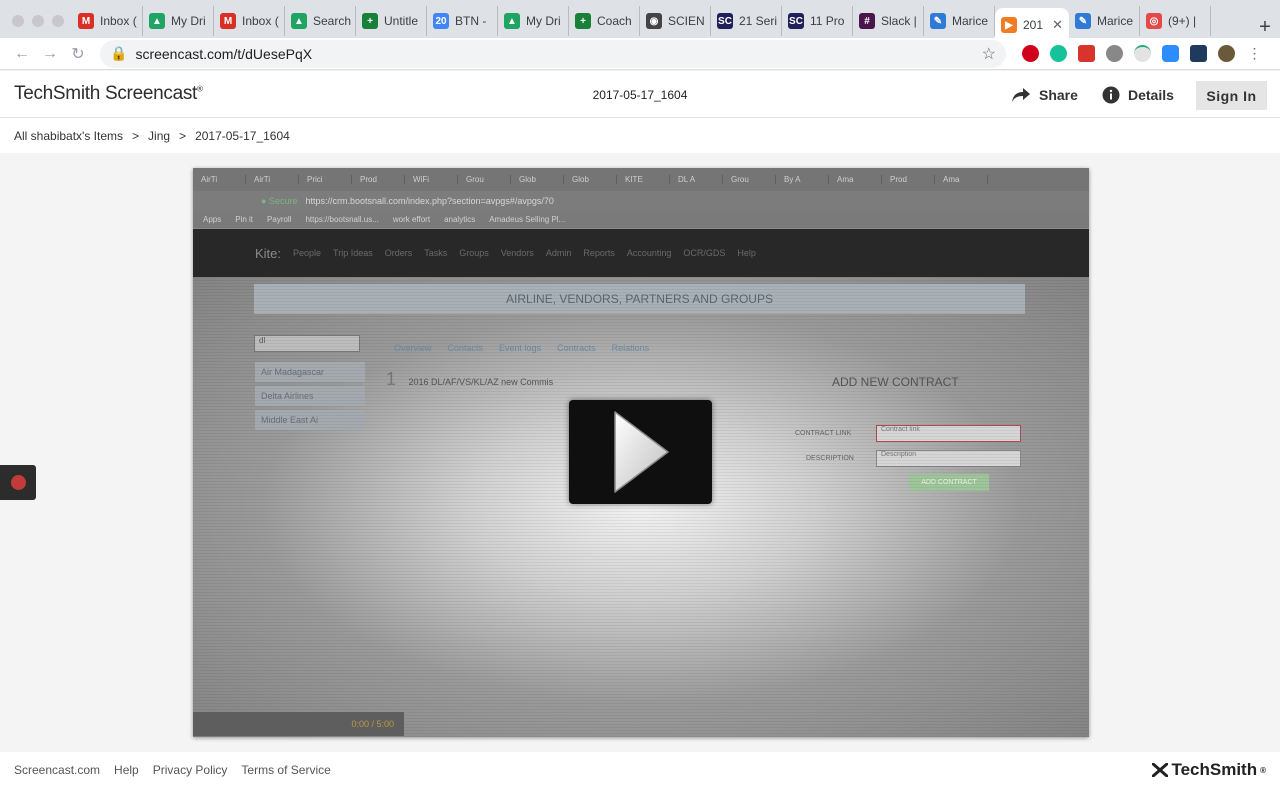 This screenshot has height=787, width=1280. Describe the element at coordinates (1058, 53) in the screenshot. I see `grammarly-extension-icon` at that location.